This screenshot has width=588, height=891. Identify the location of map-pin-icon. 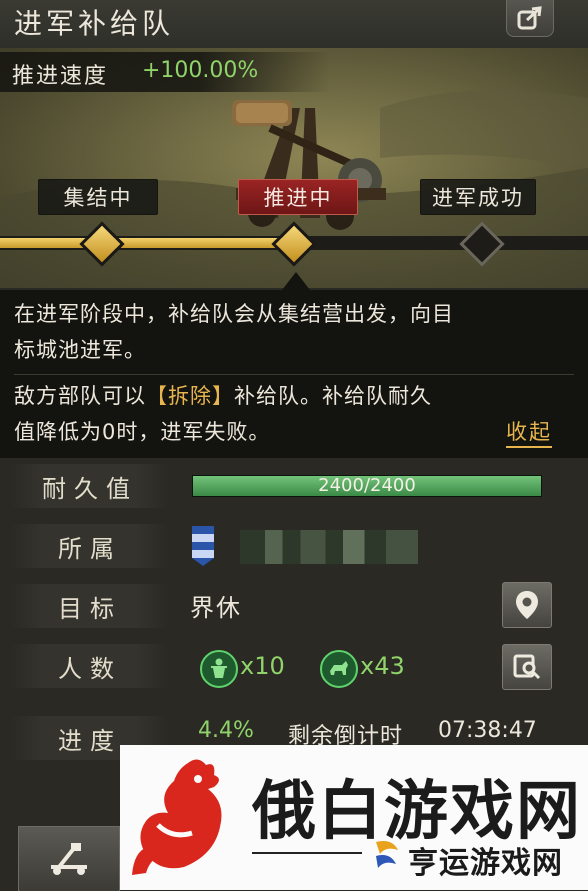
(527, 605).